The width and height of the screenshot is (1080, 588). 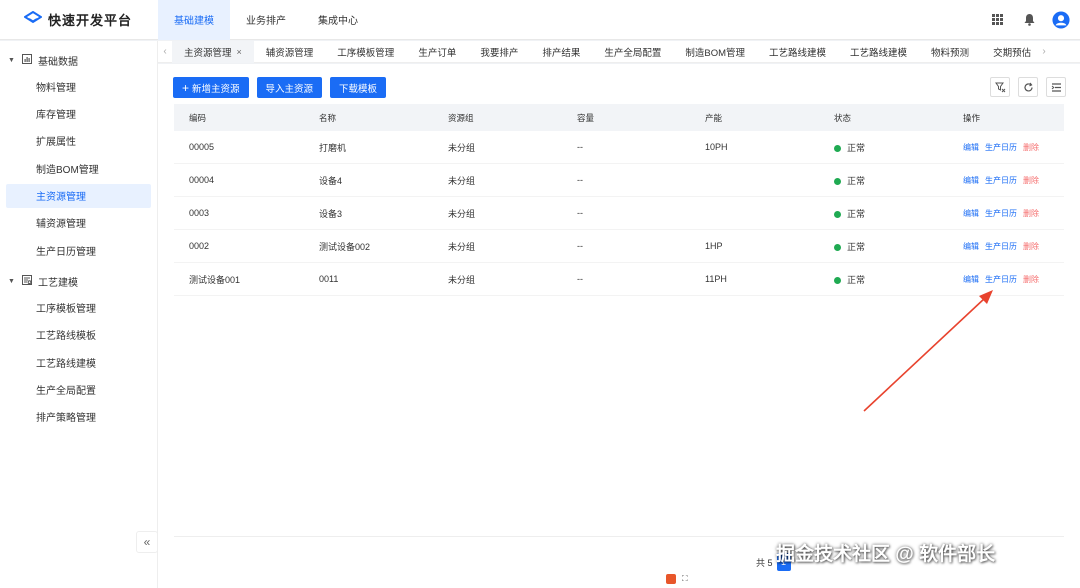 I want to click on status-text: 正常, so click(x=856, y=246).